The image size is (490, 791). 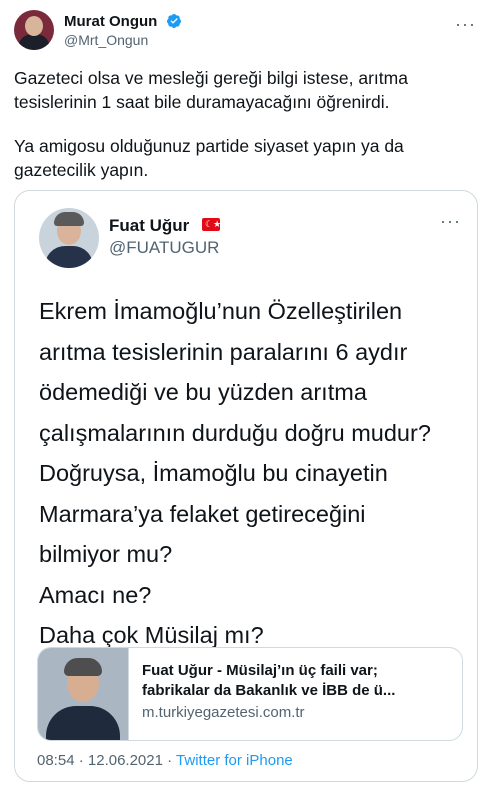 I want to click on quoted-text-line: çalışmalarının durduğu doğru mudur?, so click(x=235, y=432).